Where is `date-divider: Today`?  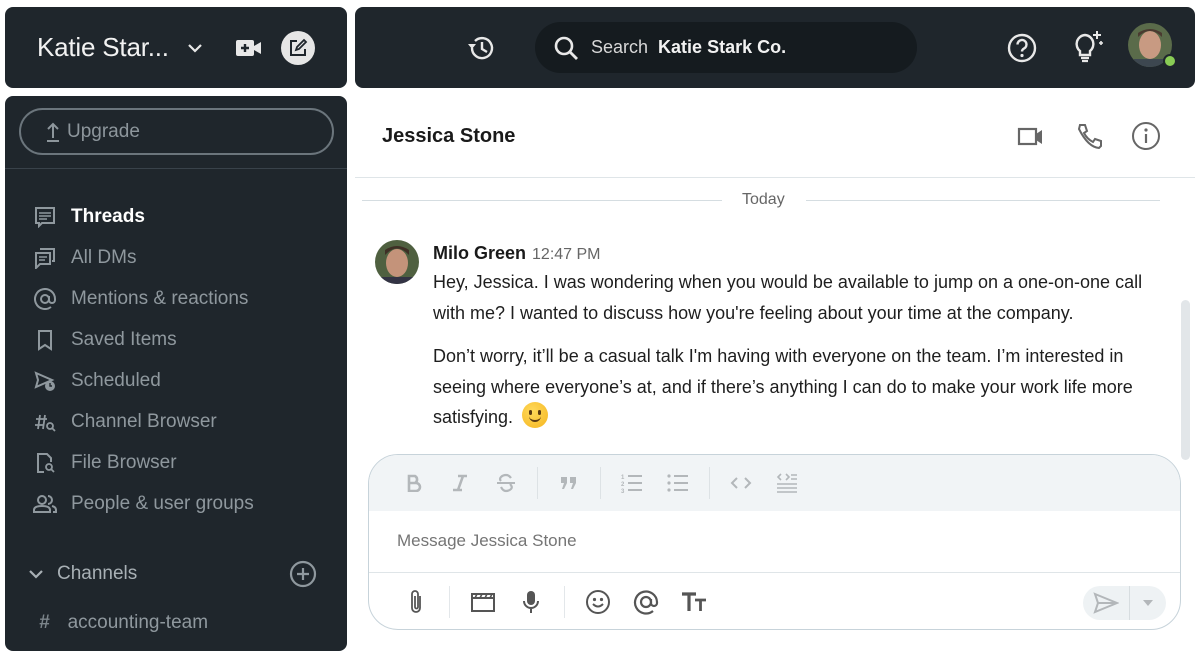
date-divider: Today is located at coordinates (762, 200).